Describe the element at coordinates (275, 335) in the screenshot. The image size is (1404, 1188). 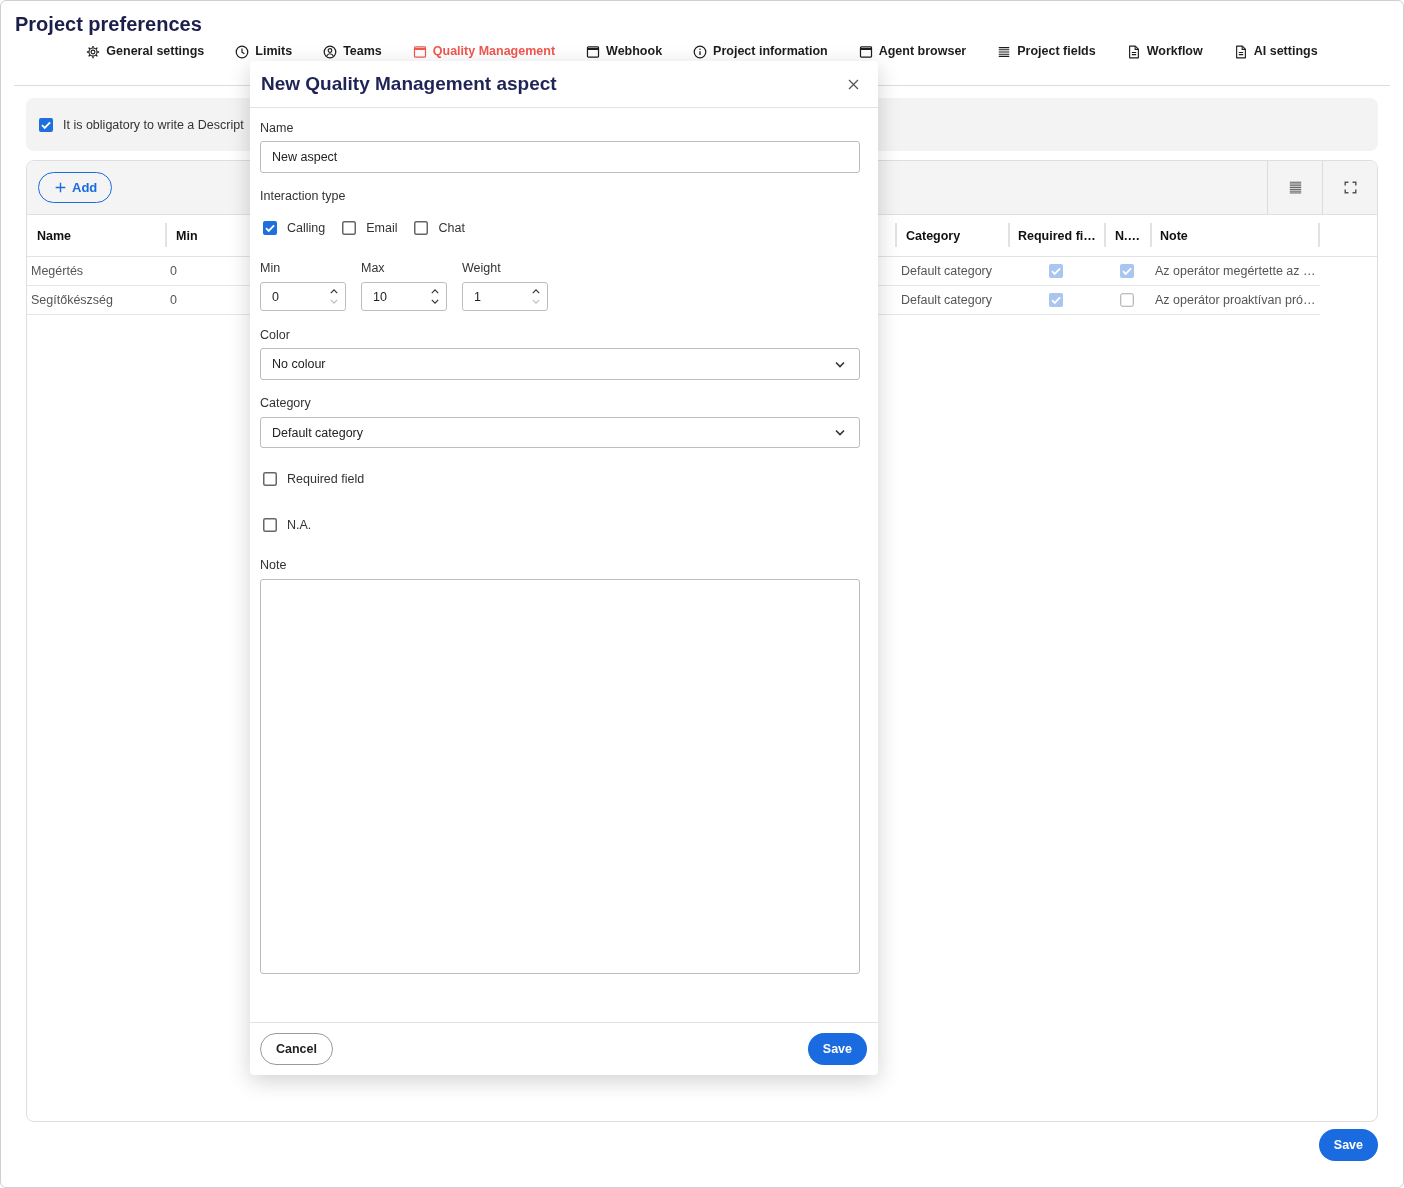
I see `field-label: Color` at that location.